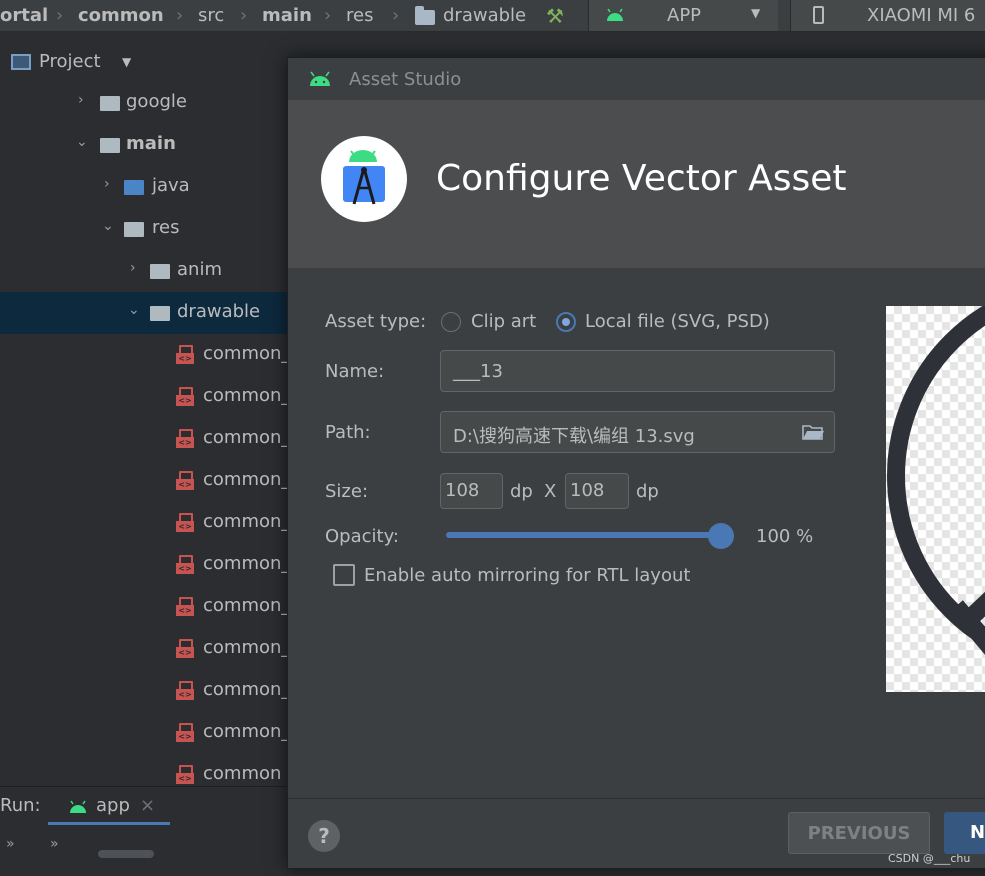  I want to click on android-icon, so click(615, 14).